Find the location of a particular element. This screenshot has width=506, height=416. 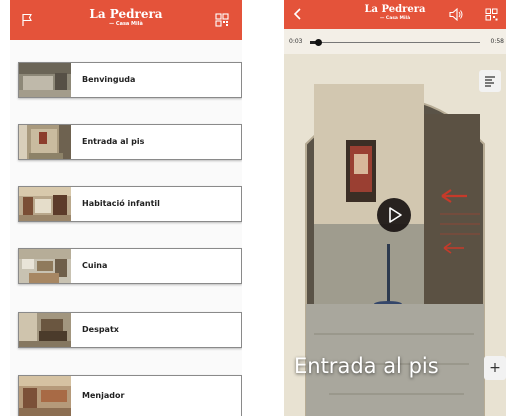

room-label: Habitació infantil is located at coordinates (121, 203).